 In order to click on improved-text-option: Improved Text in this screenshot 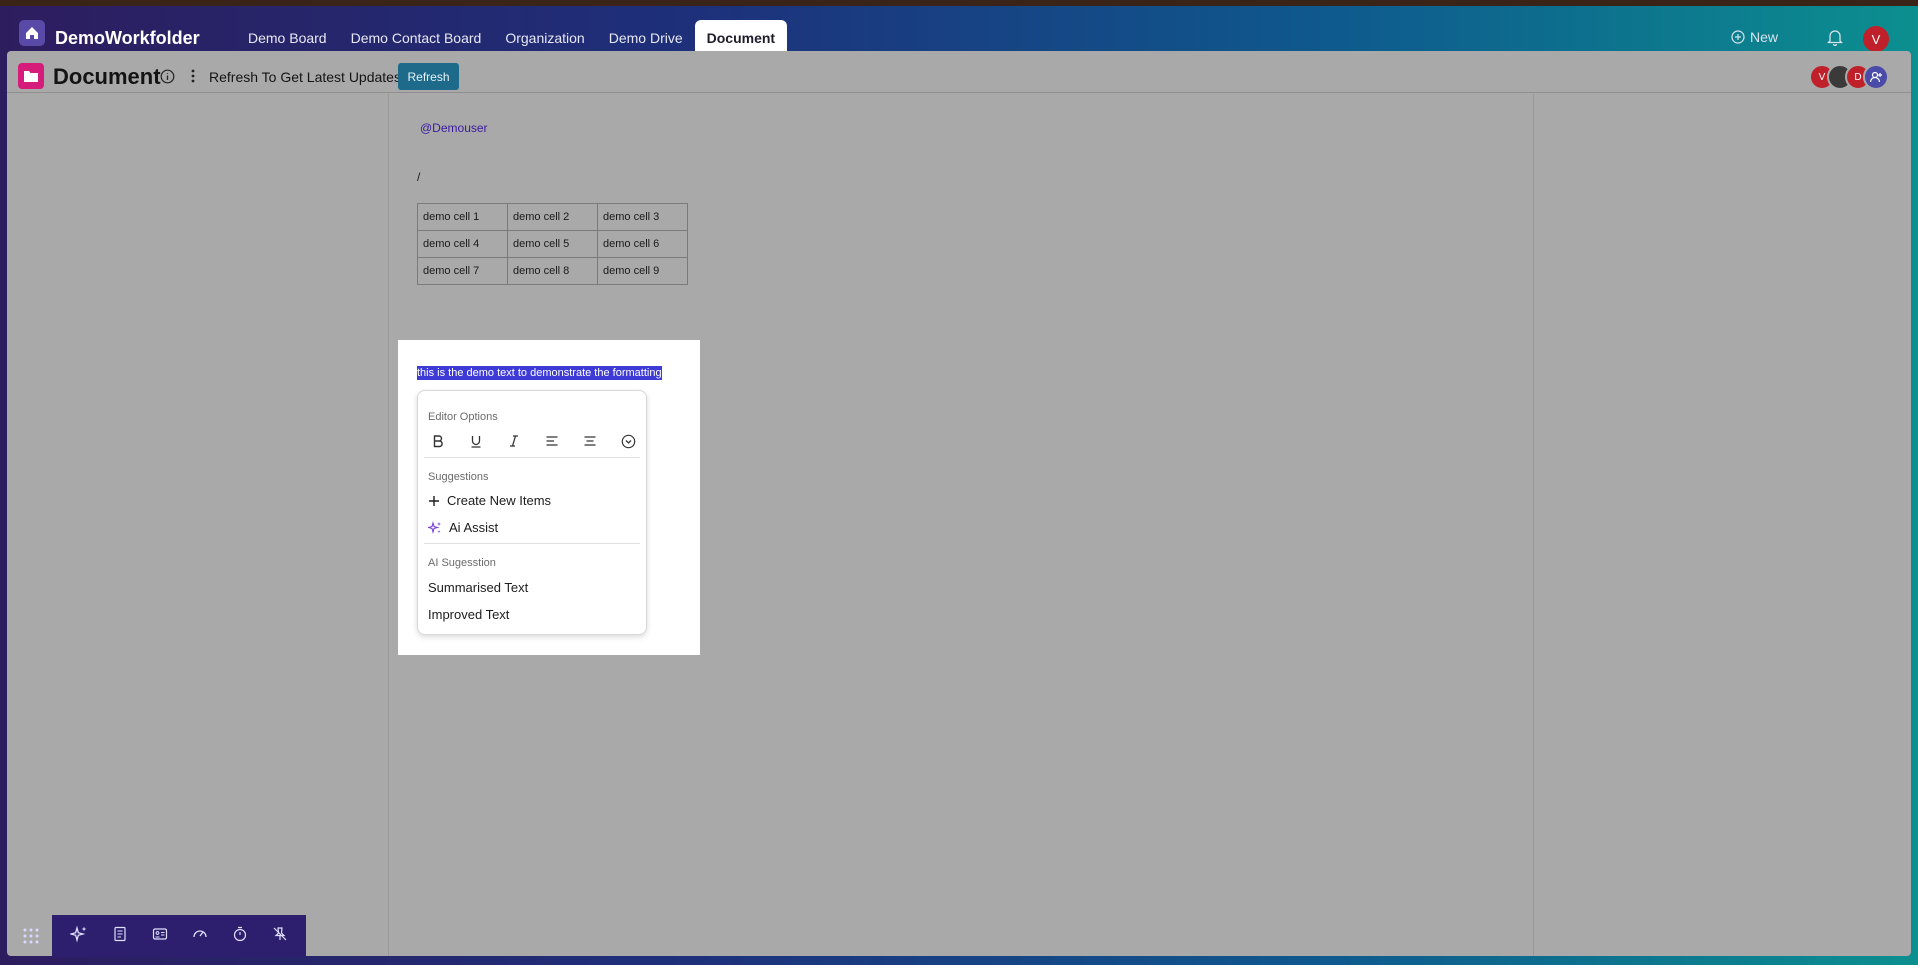, I will do `click(468, 614)`.